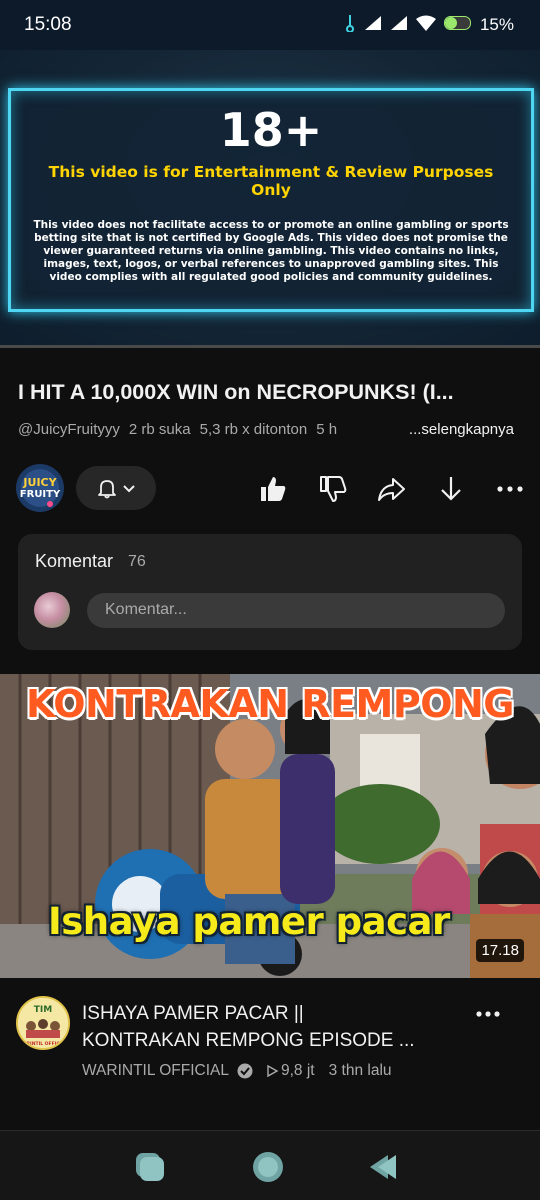  What do you see at coordinates (137, 561) in the screenshot?
I see `comments-count: 76` at bounding box center [137, 561].